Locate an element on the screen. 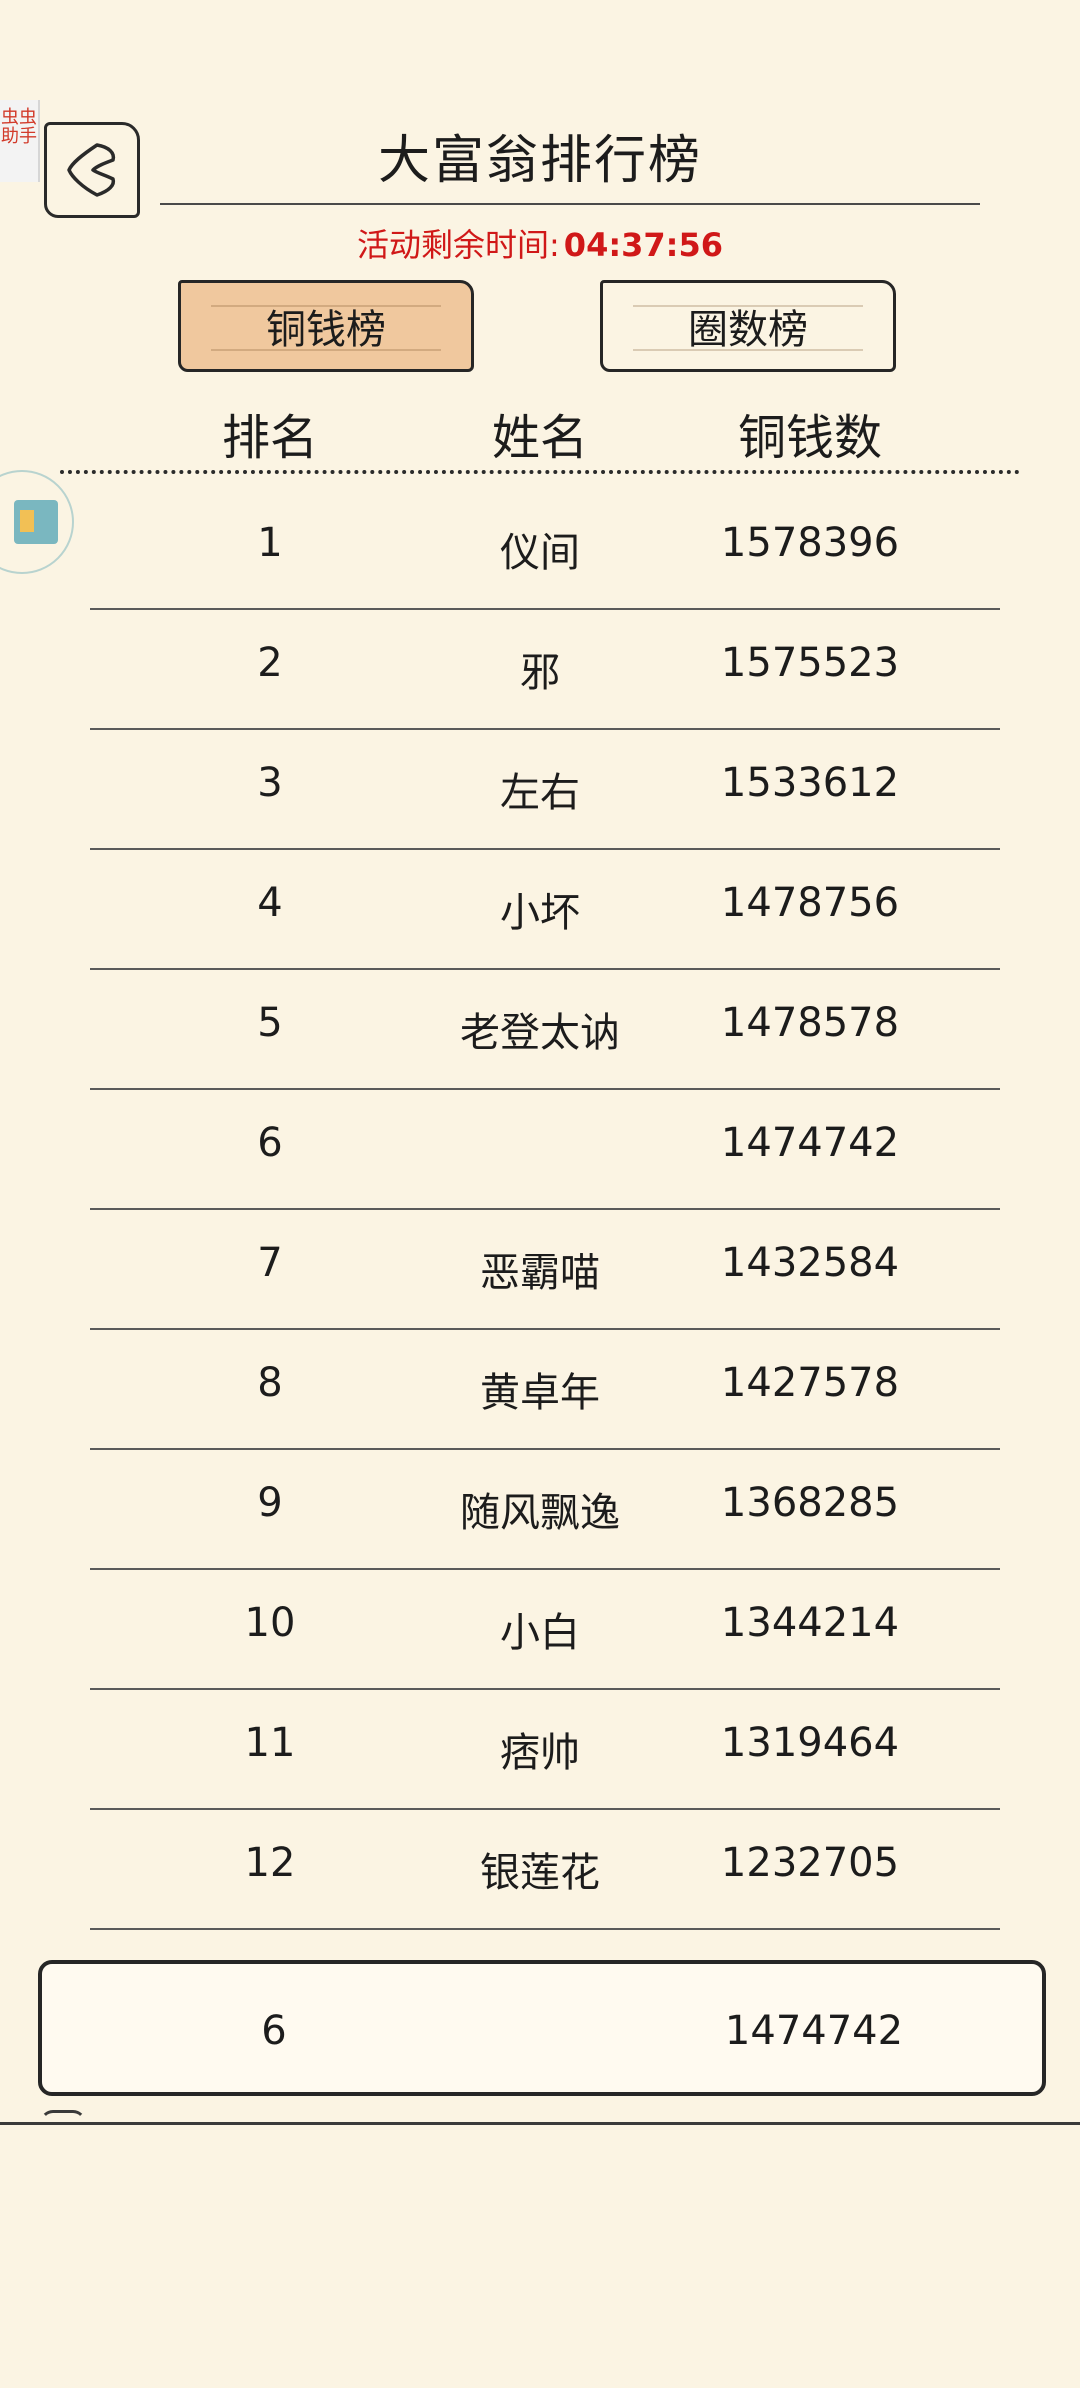 The height and width of the screenshot is (2388, 1080). rank-cell: 7 is located at coordinates (270, 1263).